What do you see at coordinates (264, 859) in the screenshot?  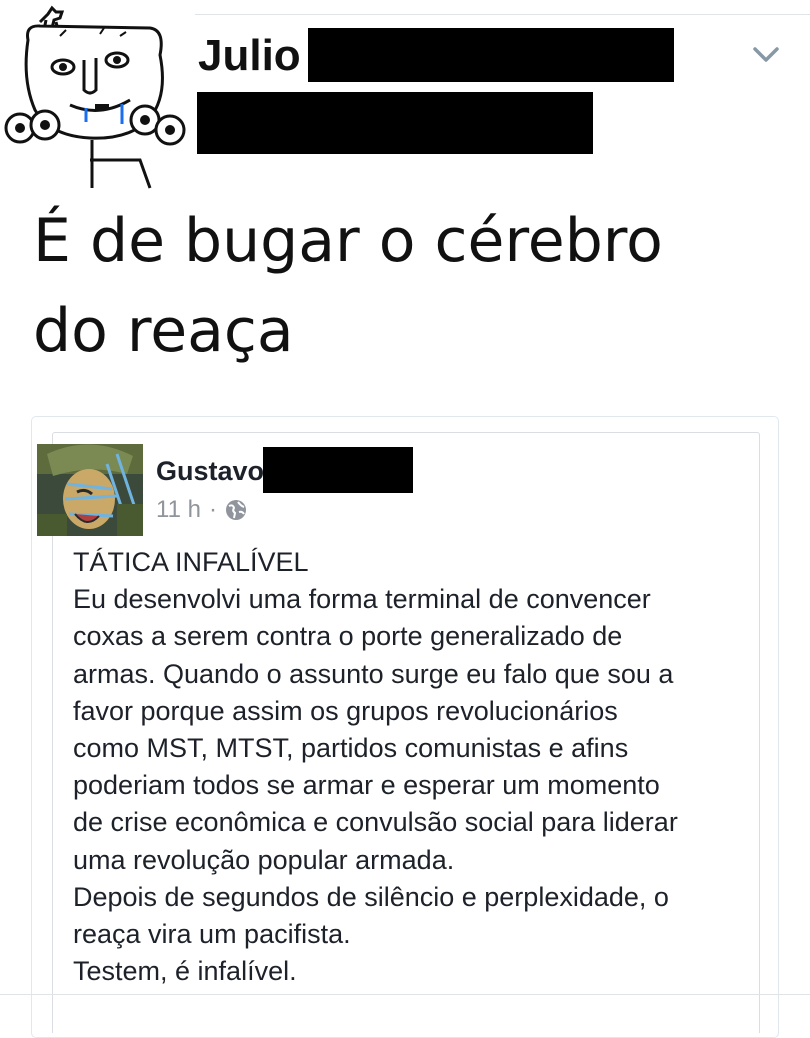 I see `post-body-line: uma revolução popular armada.` at bounding box center [264, 859].